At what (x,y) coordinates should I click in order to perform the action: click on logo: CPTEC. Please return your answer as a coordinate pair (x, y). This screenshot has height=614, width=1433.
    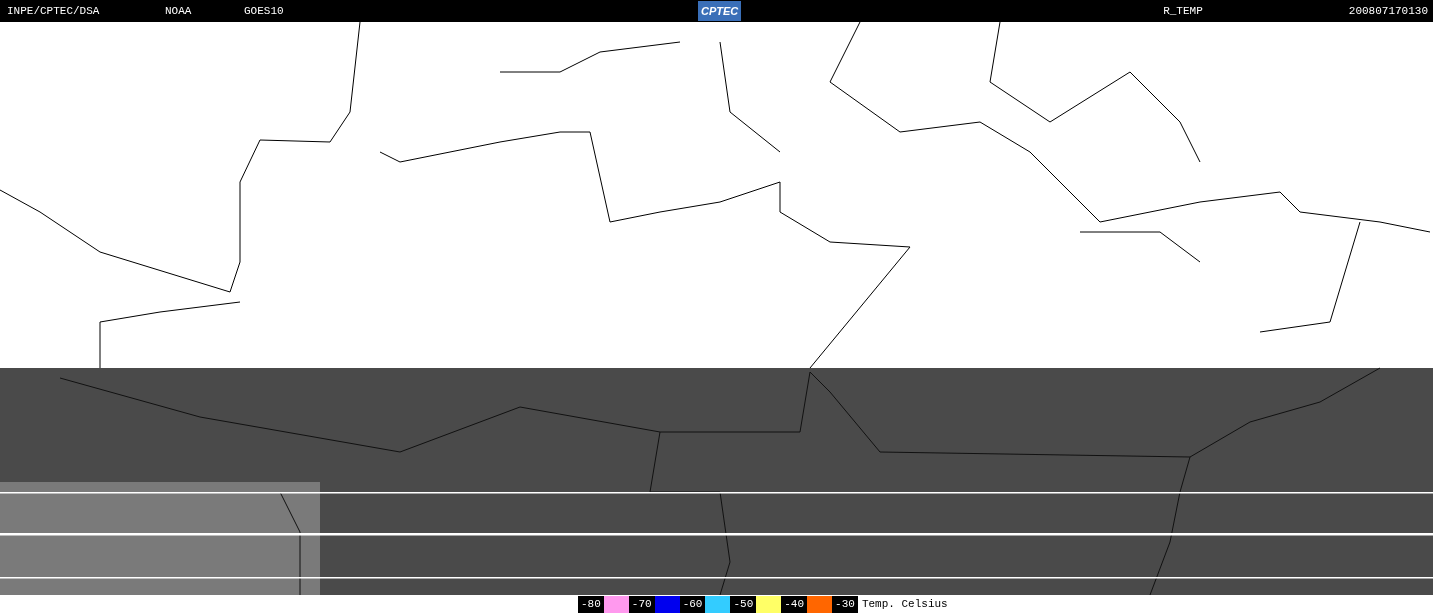
    Looking at the image, I should click on (720, 11).